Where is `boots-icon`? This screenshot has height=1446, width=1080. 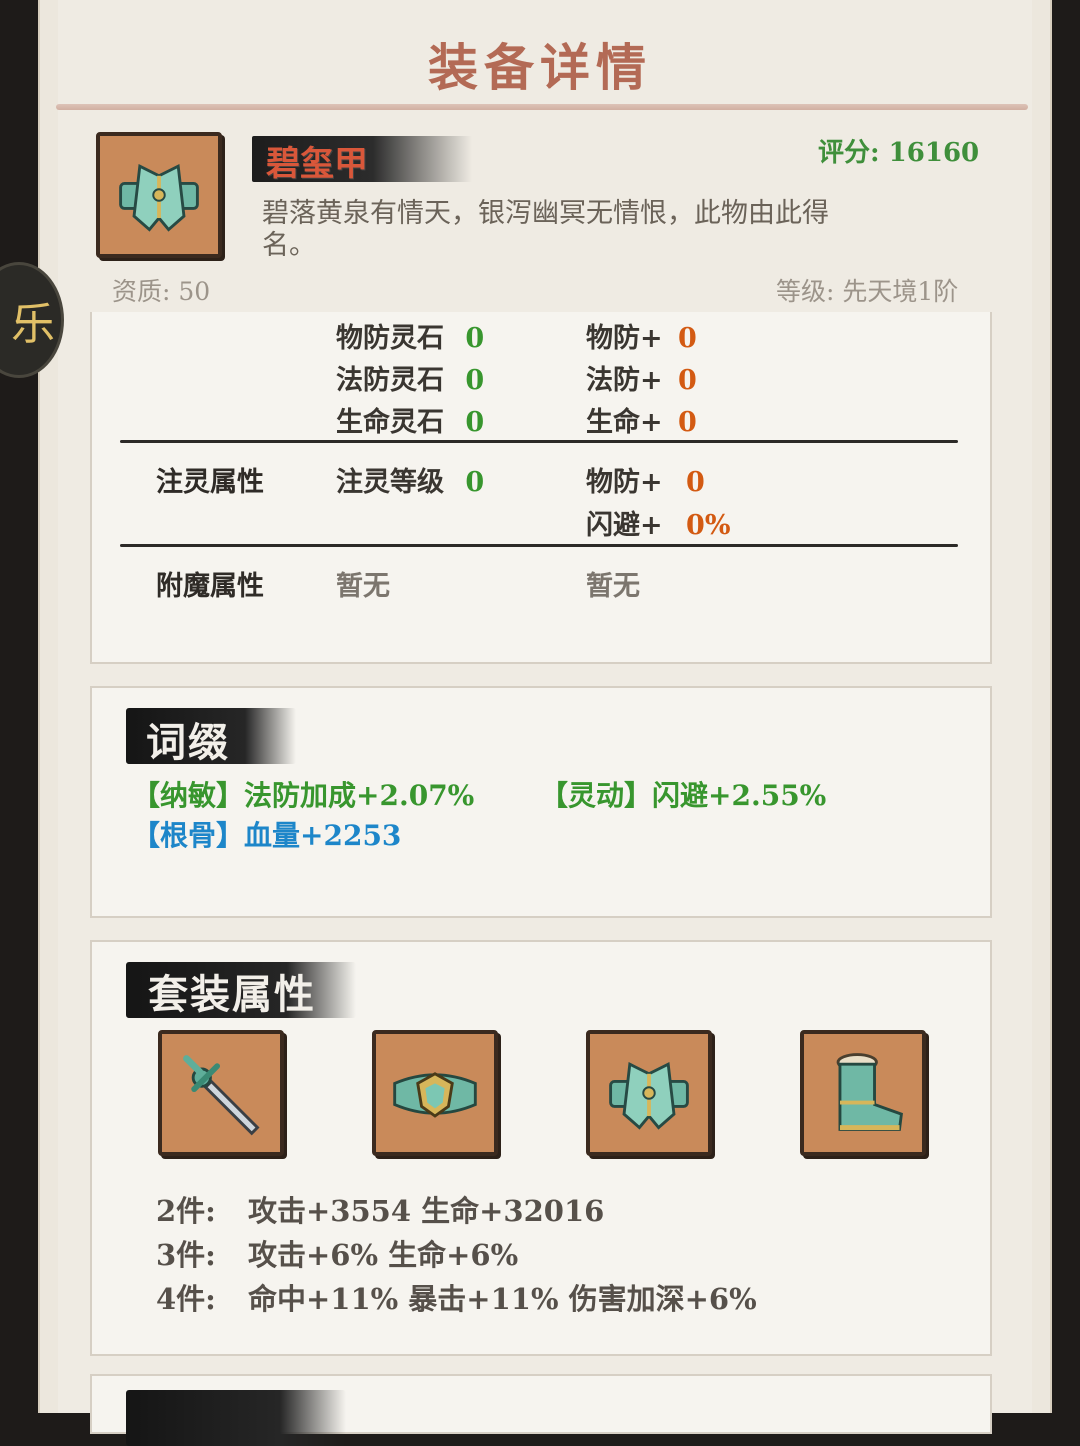
boots-icon is located at coordinates (869, 1092).